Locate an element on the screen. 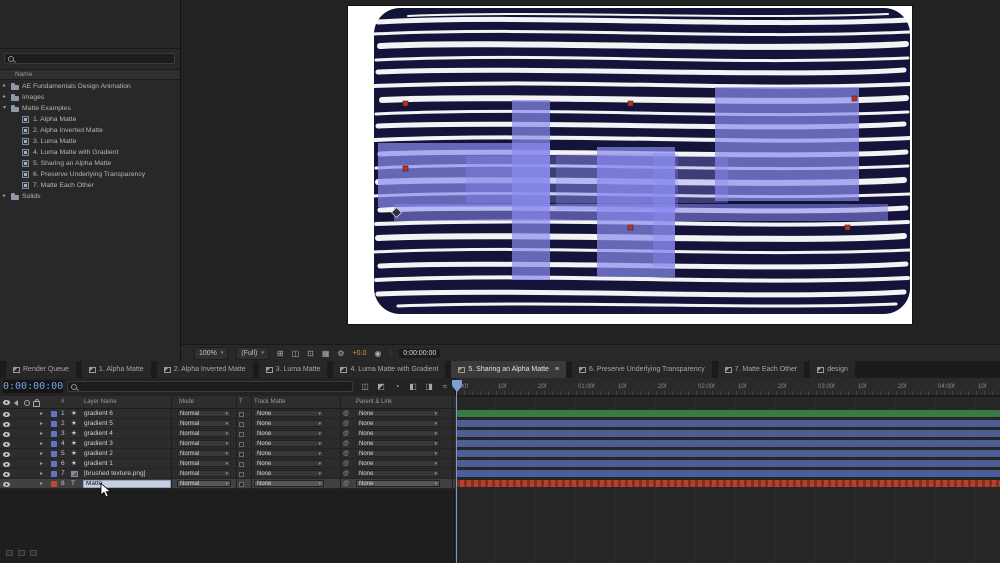 The image size is (1000, 563). mode-column-header: Mode is located at coordinates (186, 402).